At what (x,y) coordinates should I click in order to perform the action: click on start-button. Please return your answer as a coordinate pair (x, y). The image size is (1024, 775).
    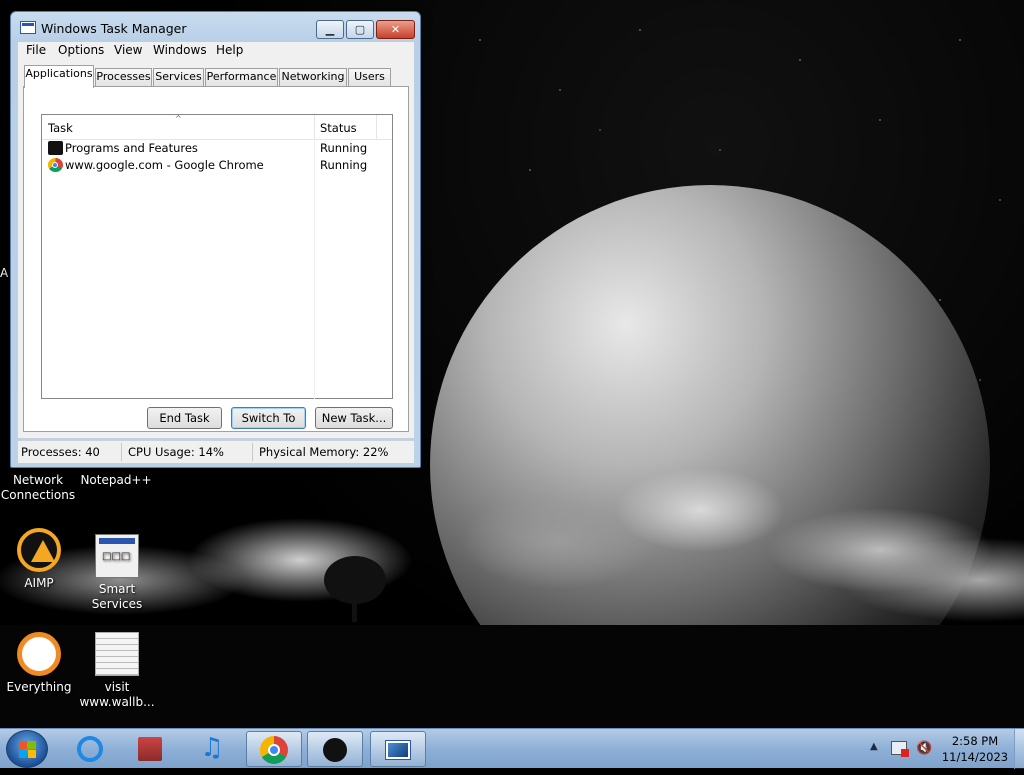
    Looking at the image, I should click on (27, 749).